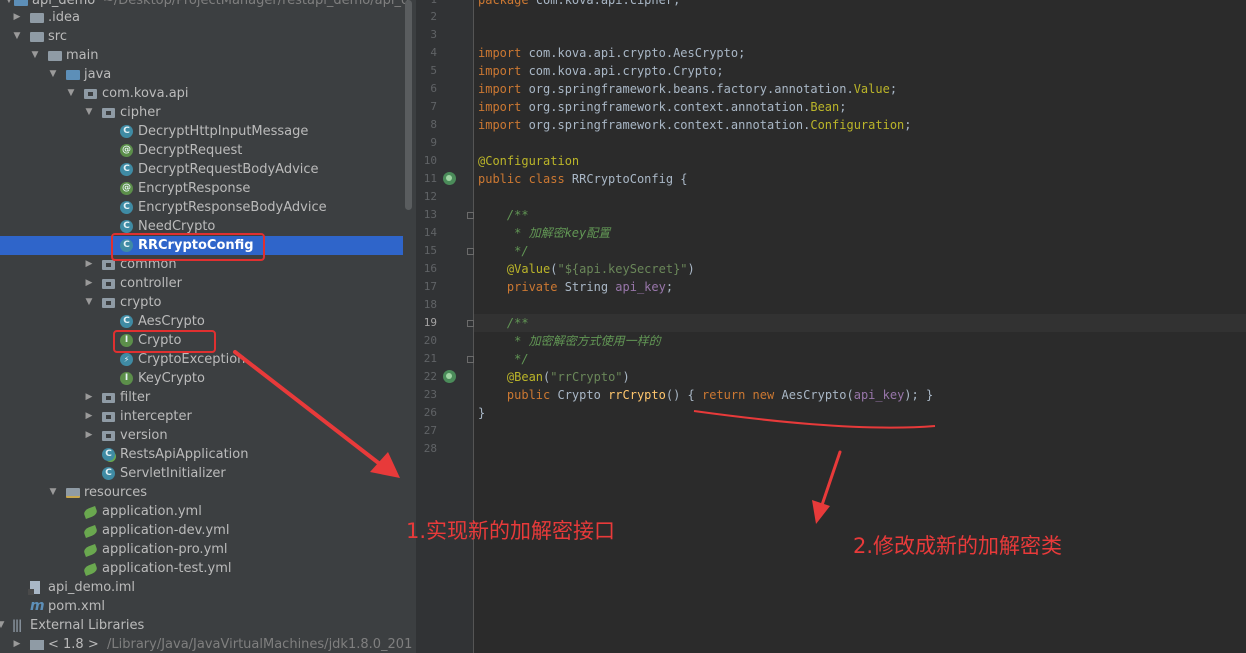  I want to click on annotation-note-1: 1.实现新的加解密接口, so click(511, 531).